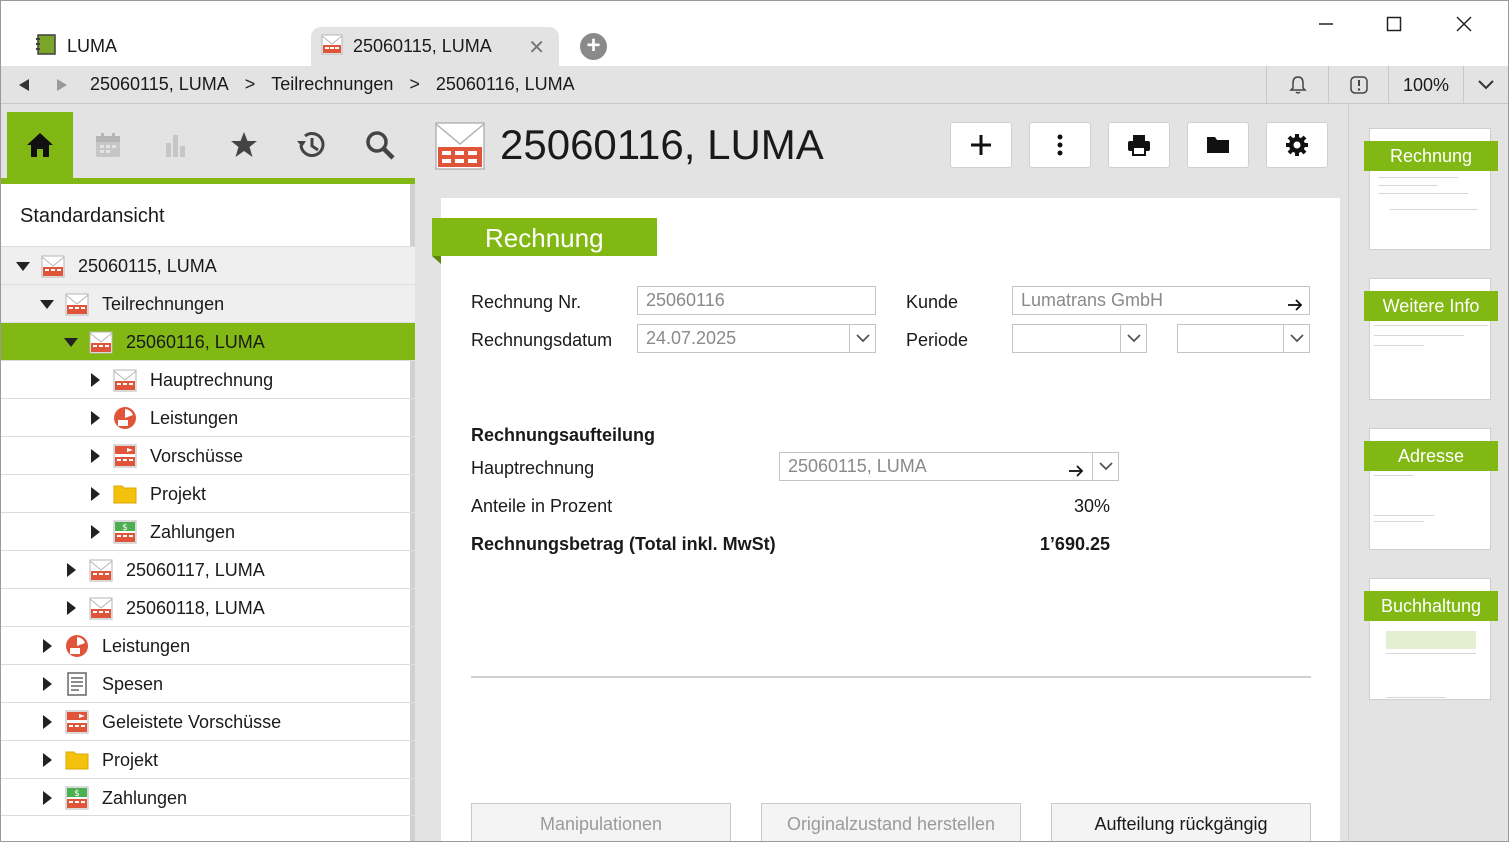 Image resolution: width=1509 pixels, height=842 pixels. I want to click on minimize-icon, so click(1326, 24).